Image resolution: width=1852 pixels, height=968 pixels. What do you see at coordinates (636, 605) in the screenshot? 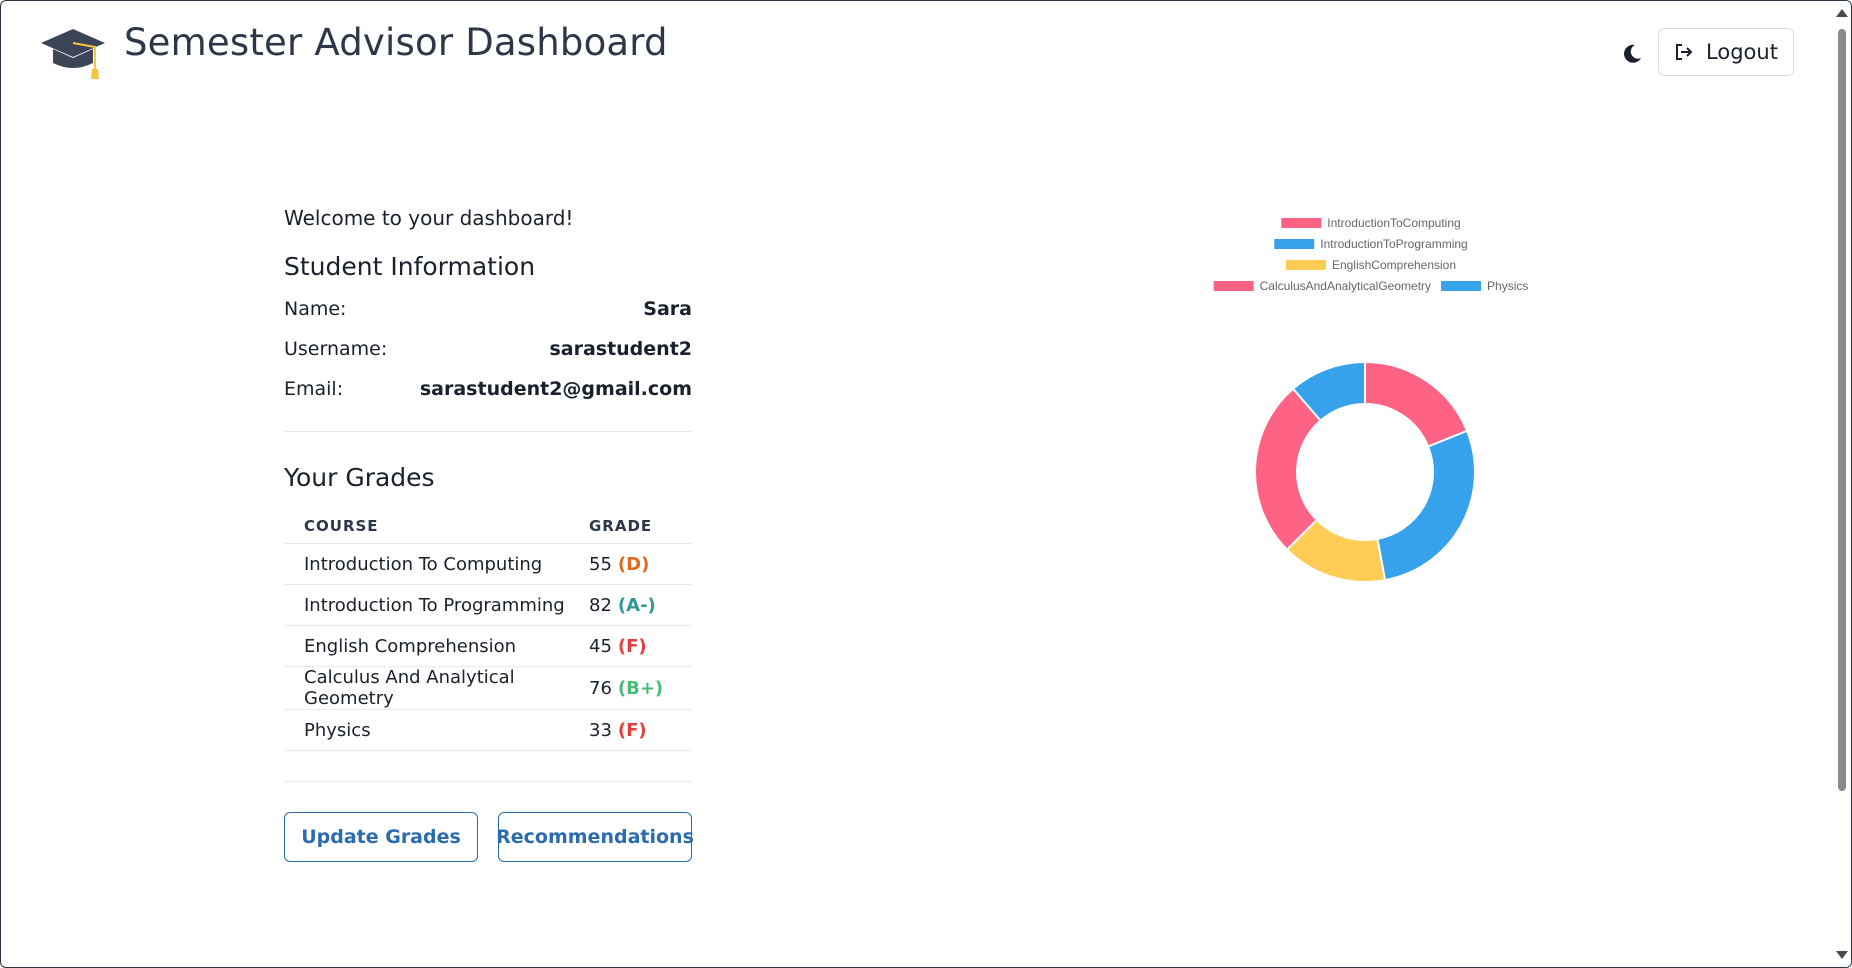
I see `grade-letter: (A-)` at bounding box center [636, 605].